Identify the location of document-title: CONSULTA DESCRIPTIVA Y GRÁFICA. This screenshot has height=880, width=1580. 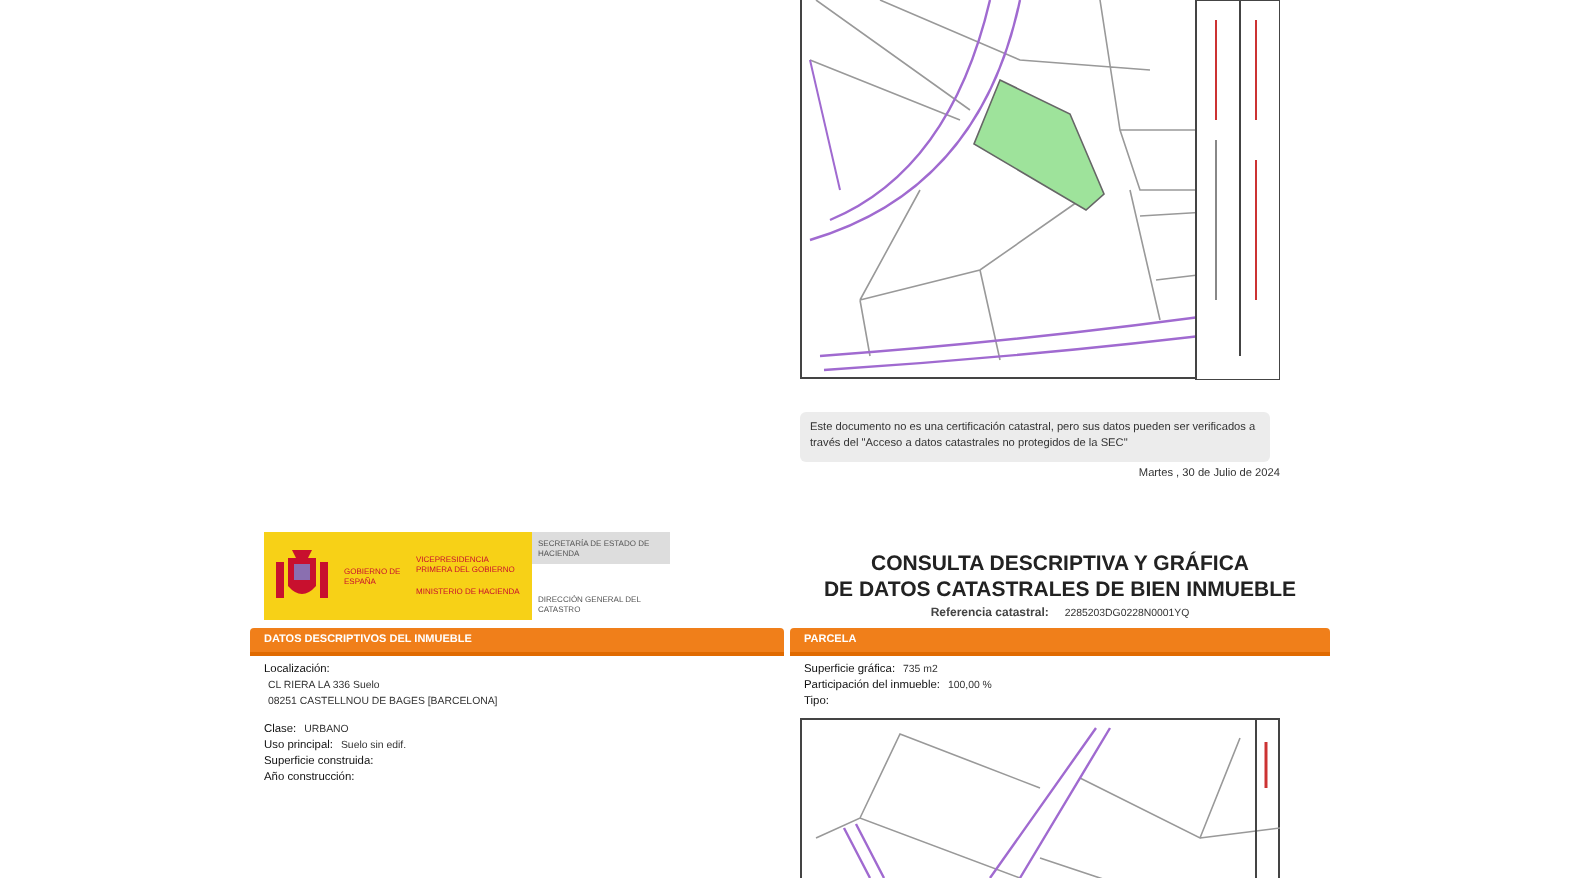
(1059, 564).